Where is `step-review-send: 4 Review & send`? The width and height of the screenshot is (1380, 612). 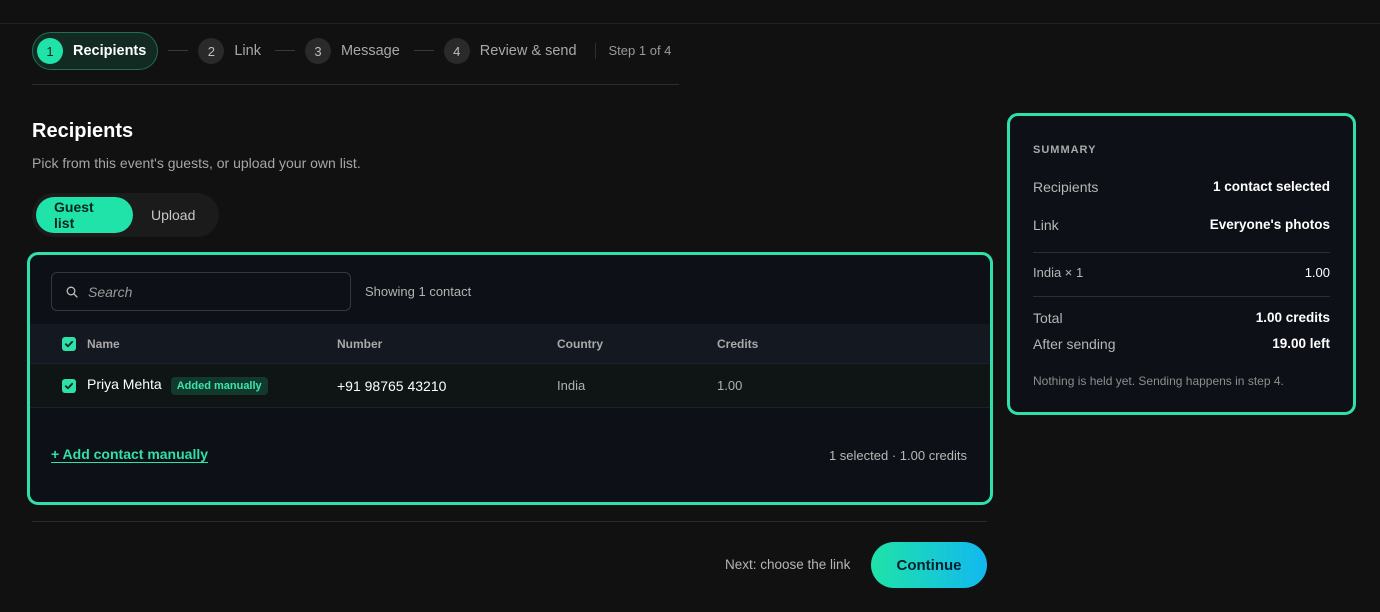
step-review-send: 4 Review & send is located at coordinates (512, 51).